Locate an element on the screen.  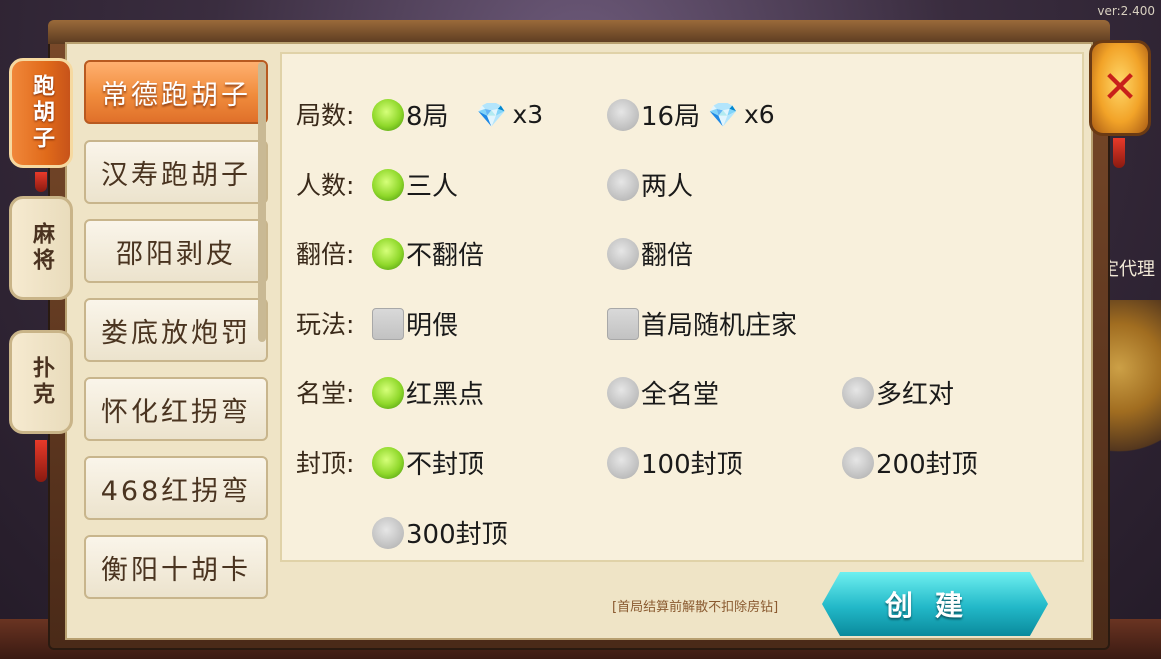
create-button: 创建 is located at coordinates (935, 604).